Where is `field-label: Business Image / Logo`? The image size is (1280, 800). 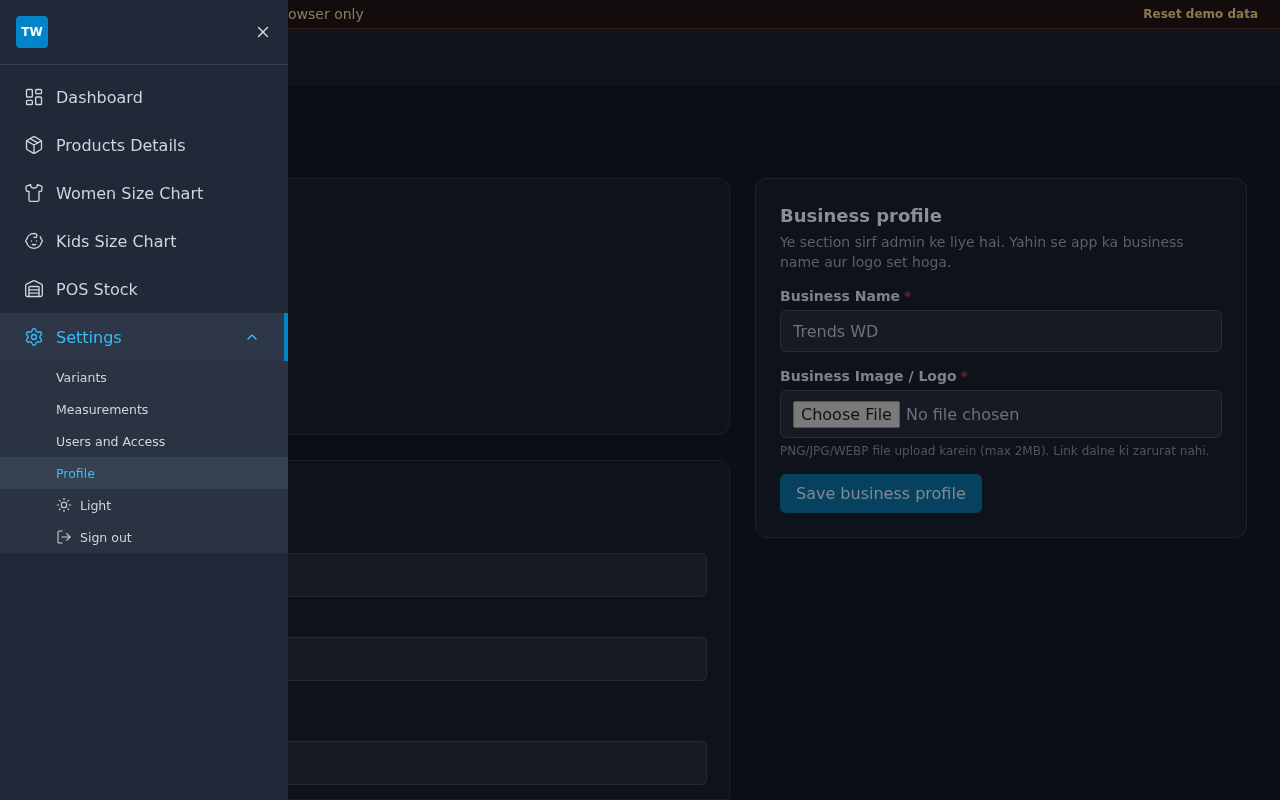
field-label: Business Image / Logo is located at coordinates (868, 376).